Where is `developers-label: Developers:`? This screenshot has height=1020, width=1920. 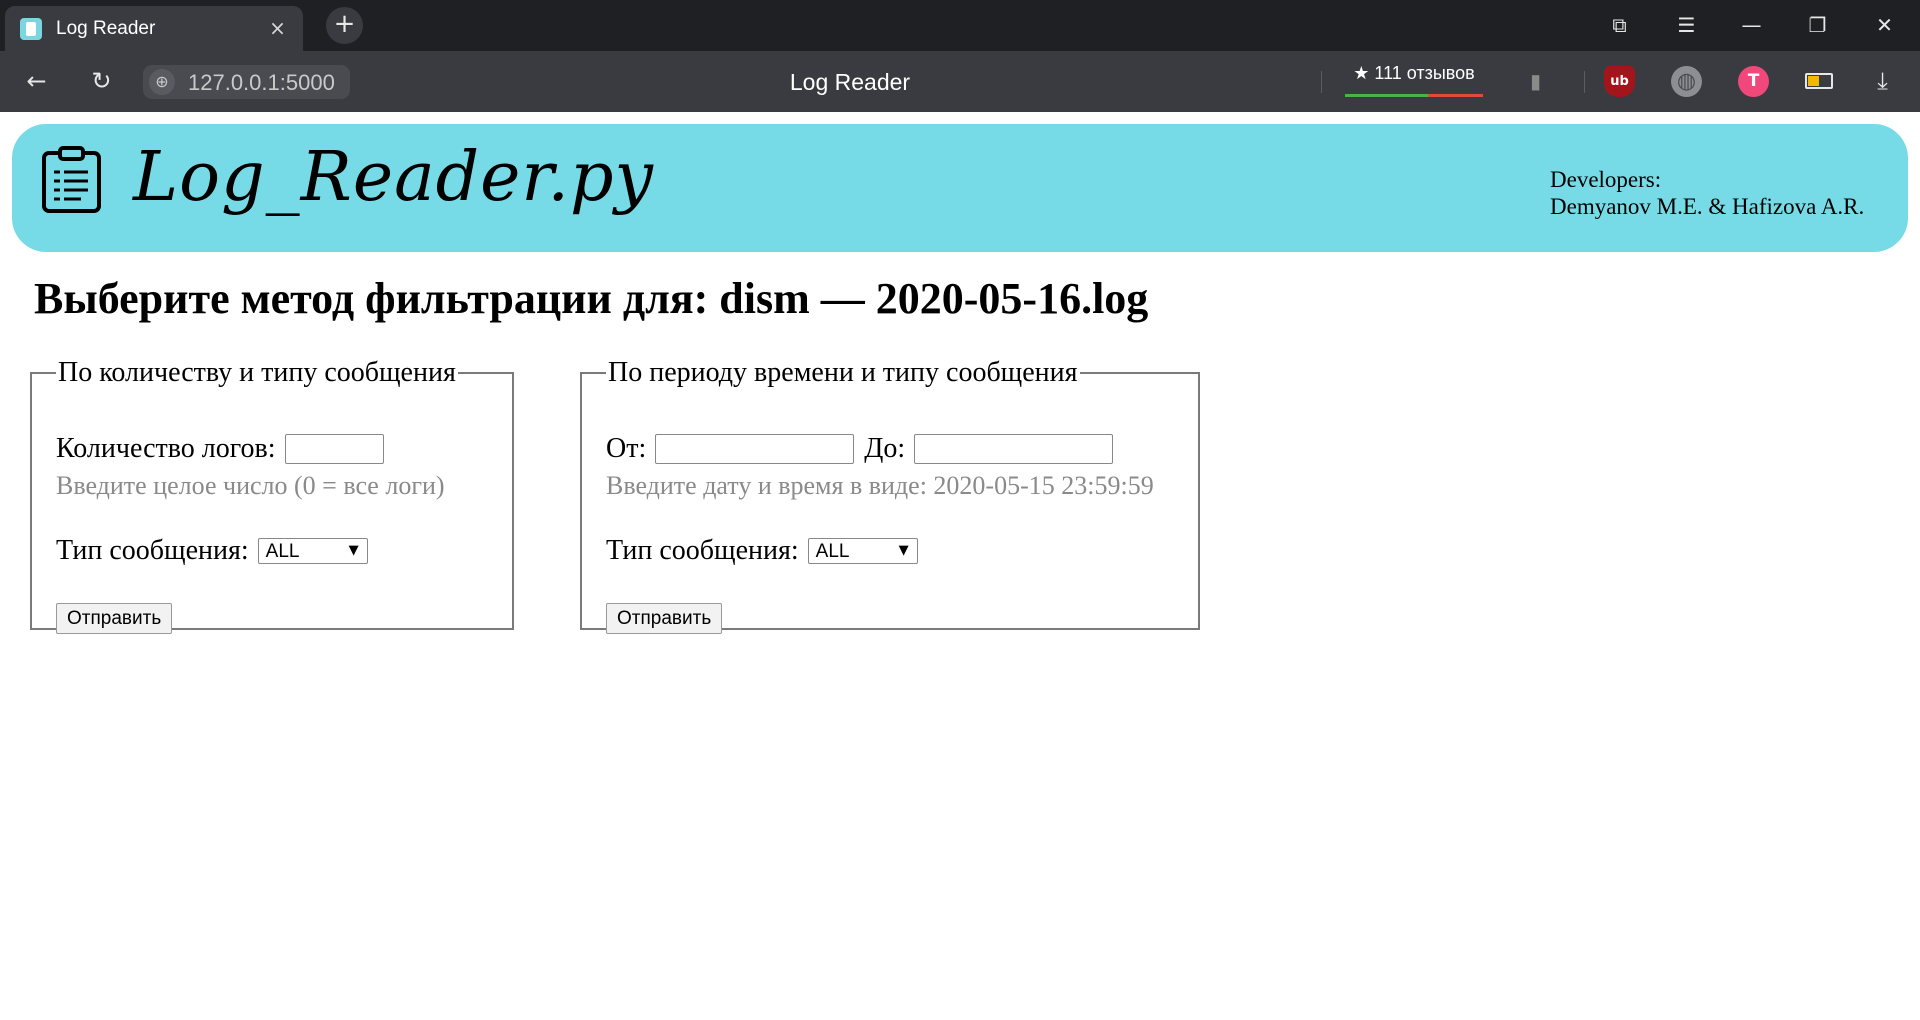 developers-label: Developers: is located at coordinates (1606, 179).